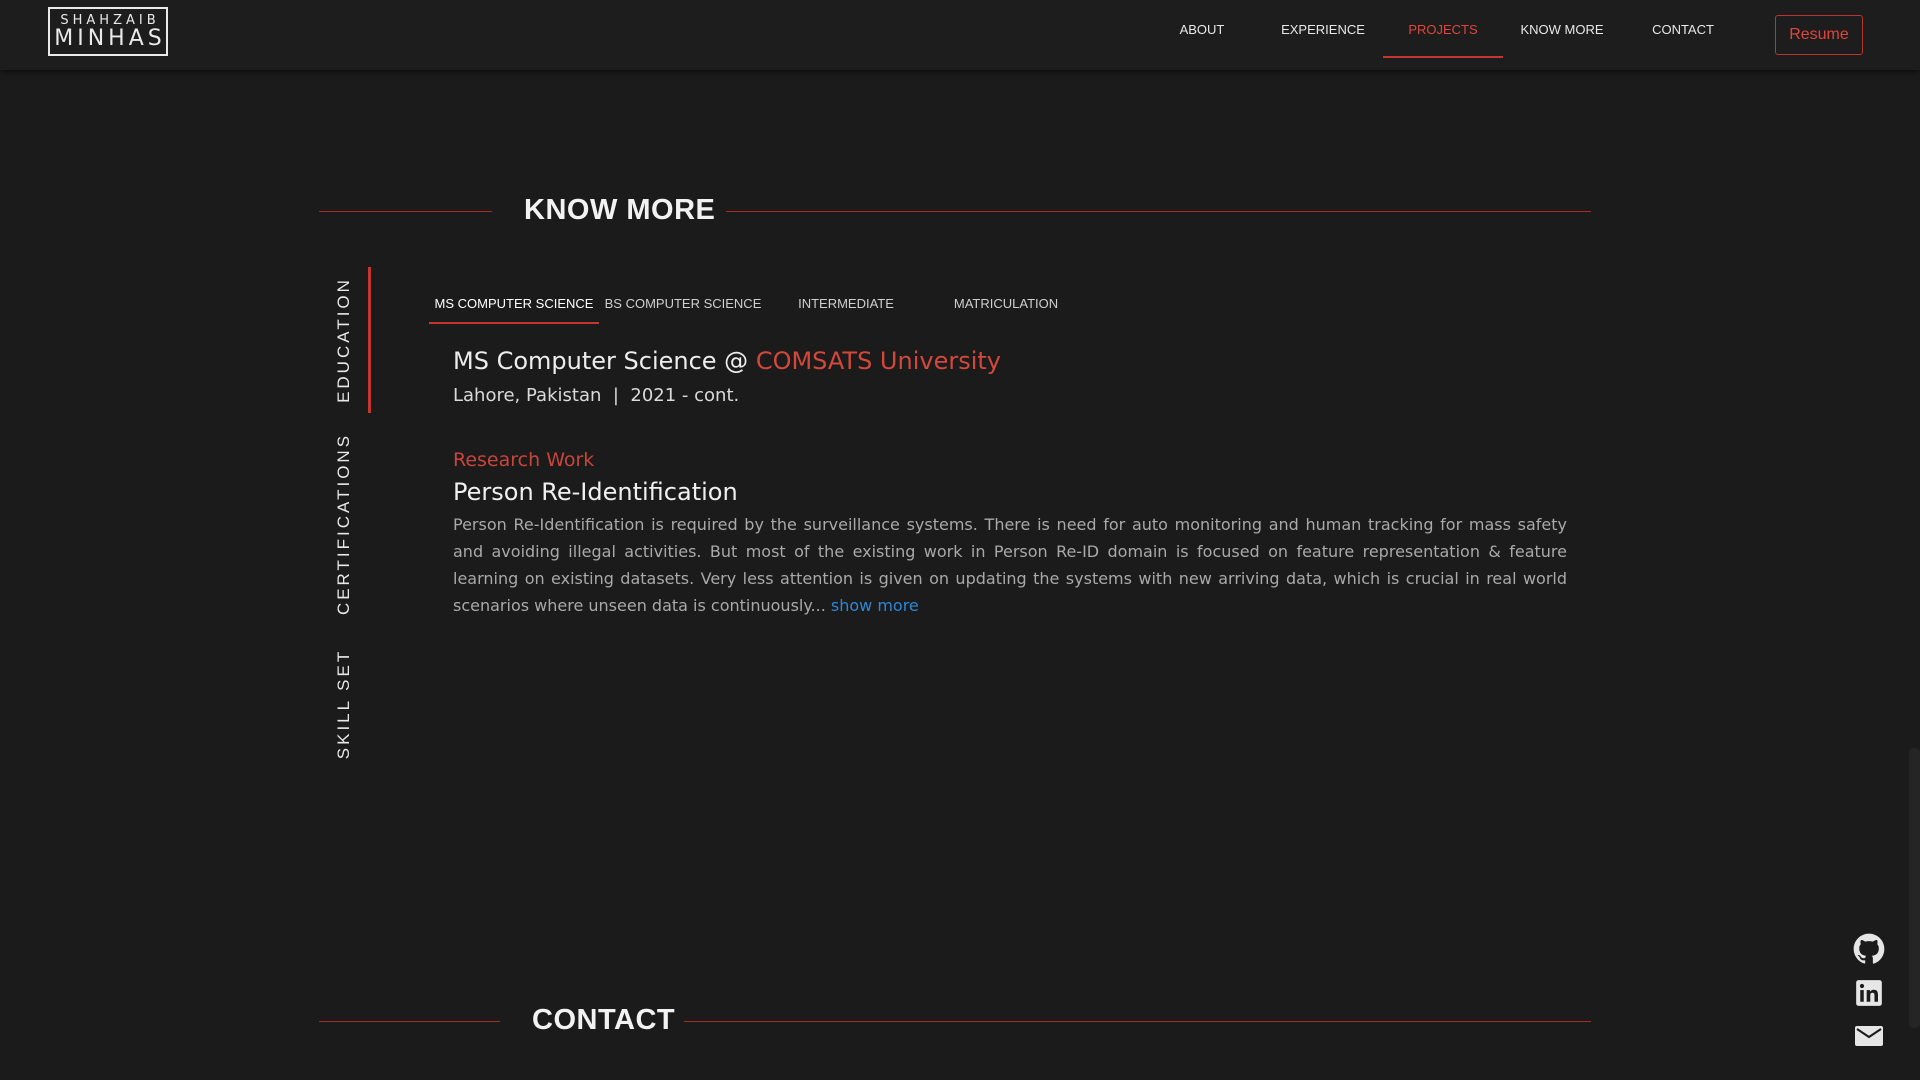  I want to click on university-link: COMSATS University, so click(878, 361).